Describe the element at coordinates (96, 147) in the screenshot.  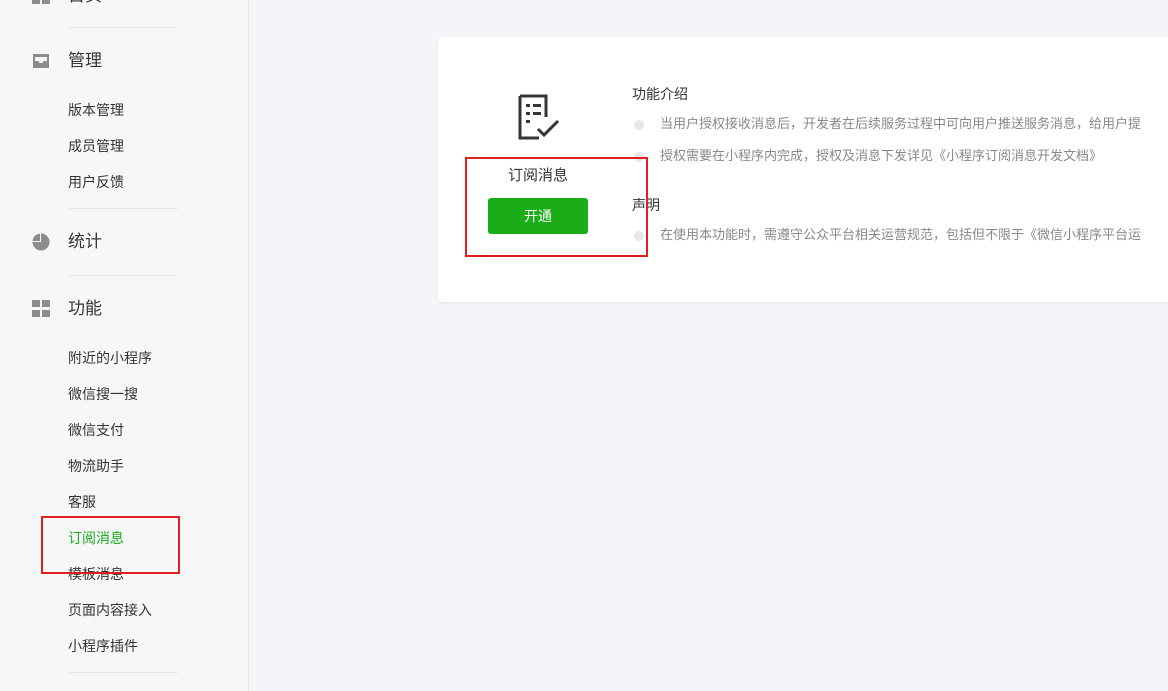
I see `sidebar-item-member-manage: 成员管理` at that location.